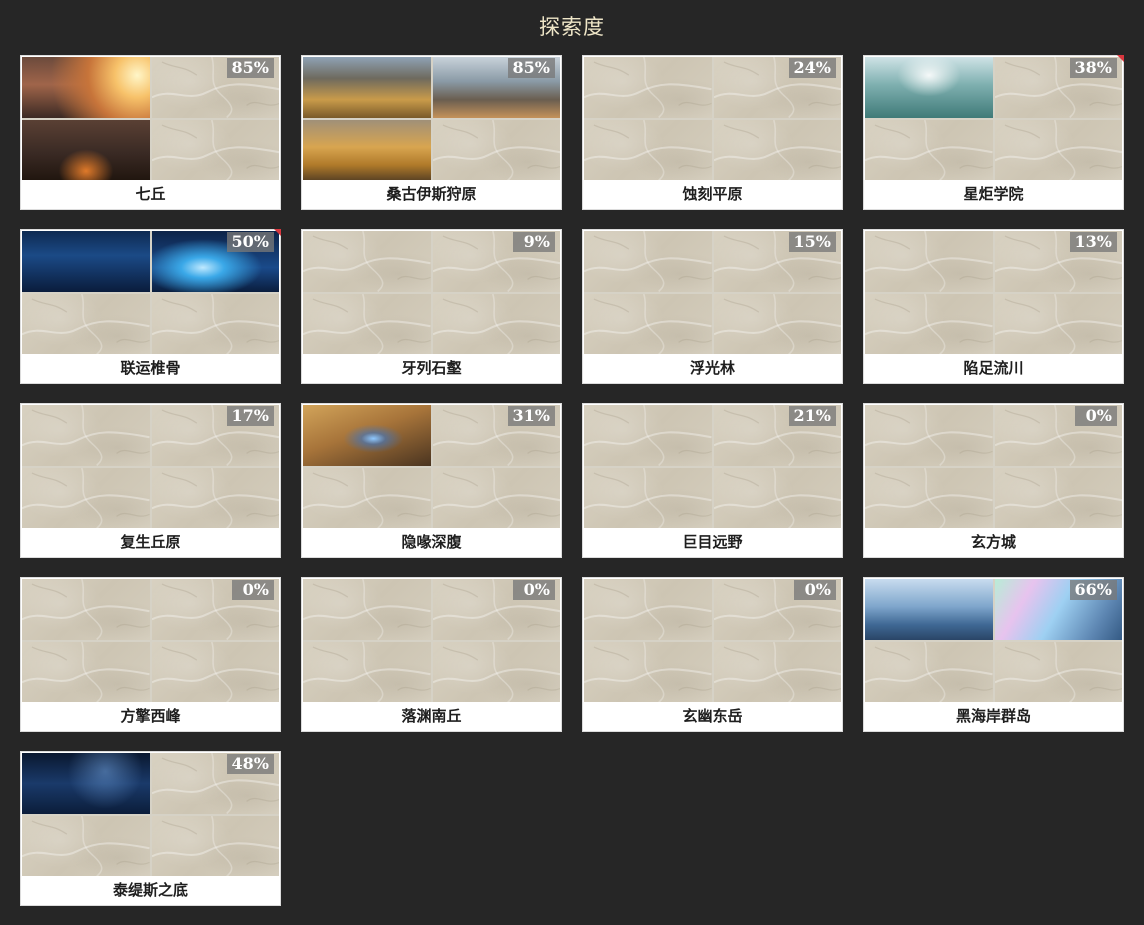 This screenshot has height=925, width=1144. Describe the element at coordinates (993, 194) in the screenshot. I see `region-name: 星炬学院` at that location.